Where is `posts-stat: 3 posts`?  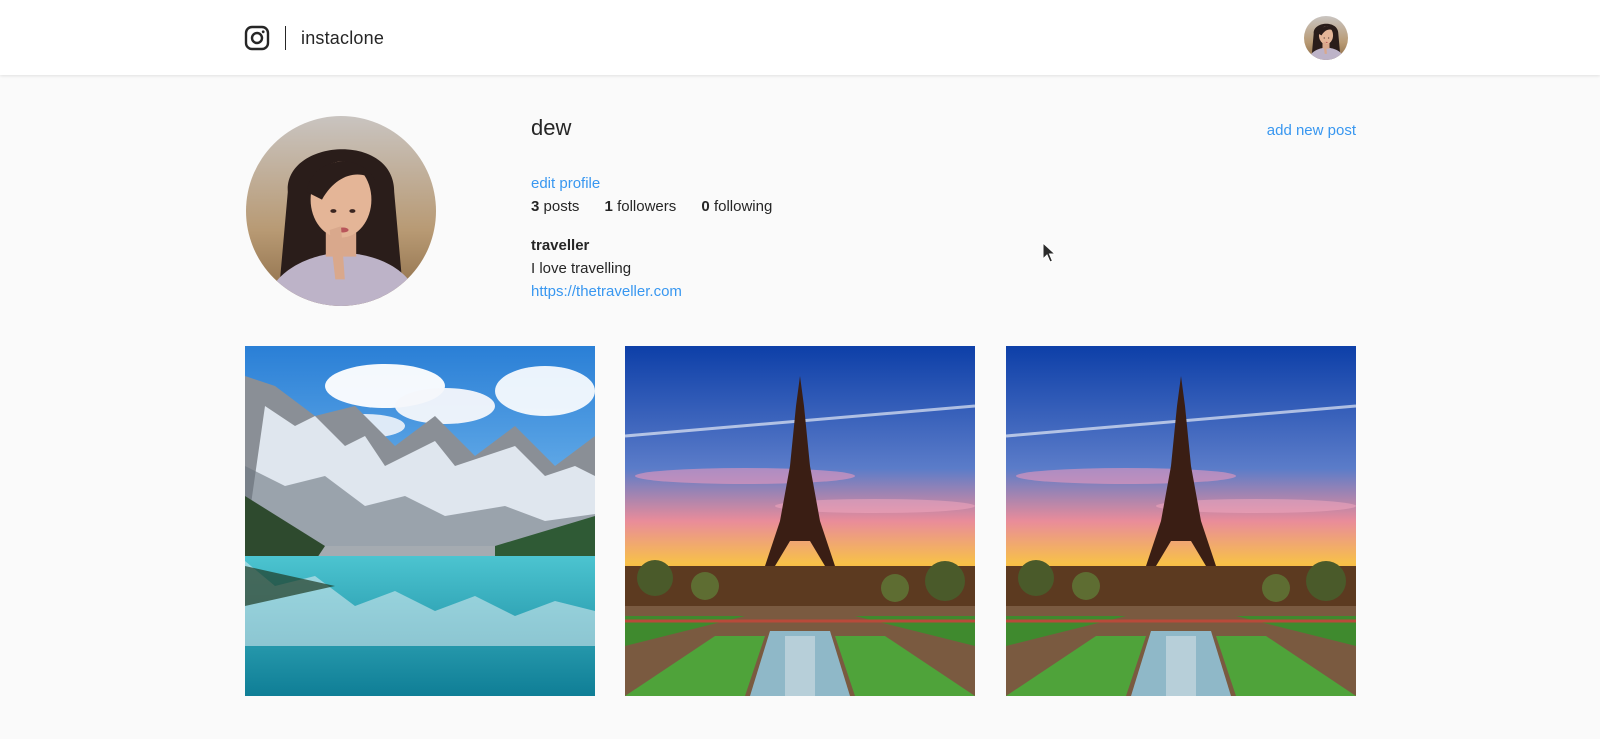 posts-stat: 3 posts is located at coordinates (555, 206).